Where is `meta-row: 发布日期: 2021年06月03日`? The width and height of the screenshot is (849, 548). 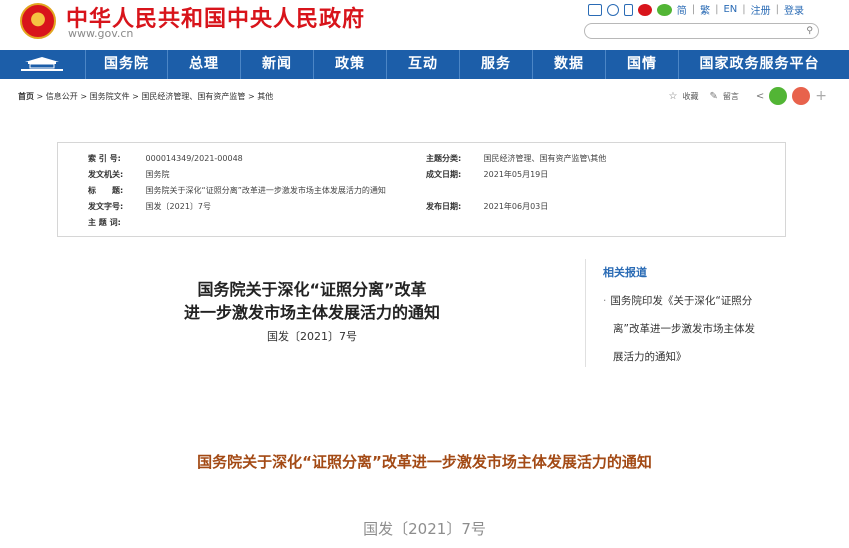
meta-row: 发布日期: 2021年06月03日 is located at coordinates (487, 206).